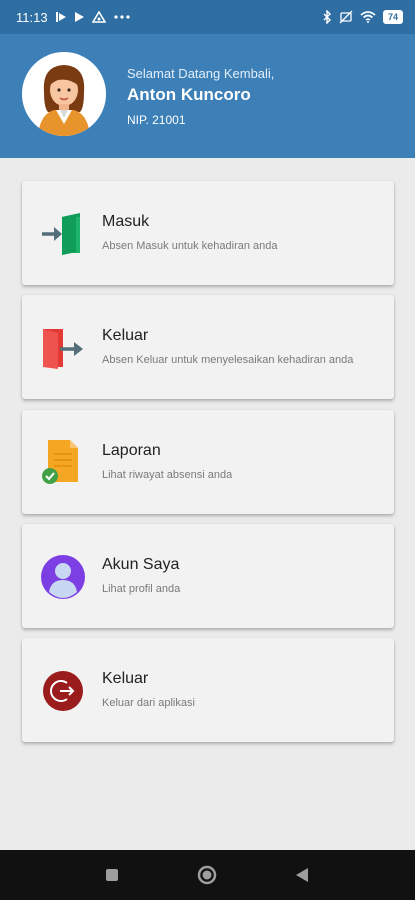 The height and width of the screenshot is (900, 415). Describe the element at coordinates (141, 589) in the screenshot. I see `menu-description: Lihat profil anda` at that location.